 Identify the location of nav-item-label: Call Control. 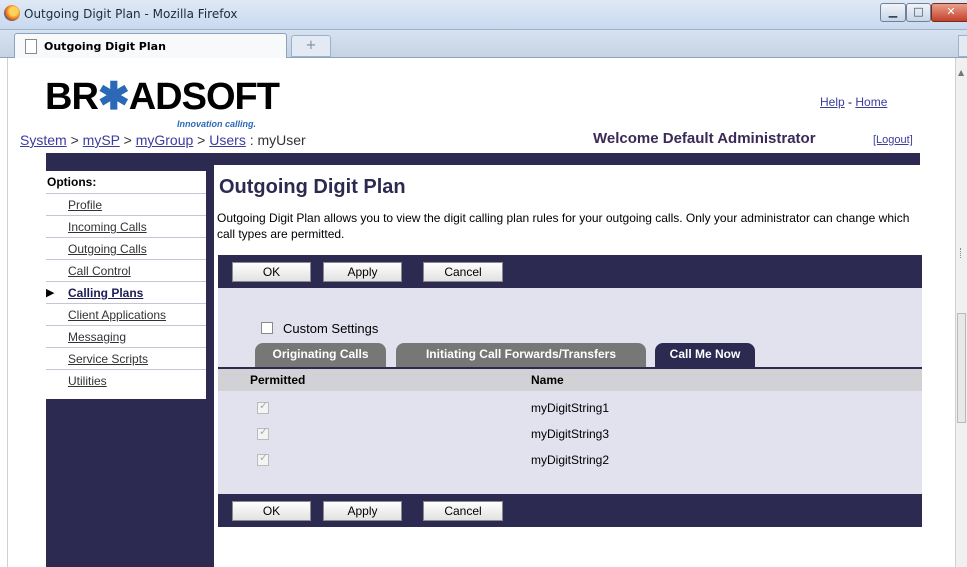
(99, 271).